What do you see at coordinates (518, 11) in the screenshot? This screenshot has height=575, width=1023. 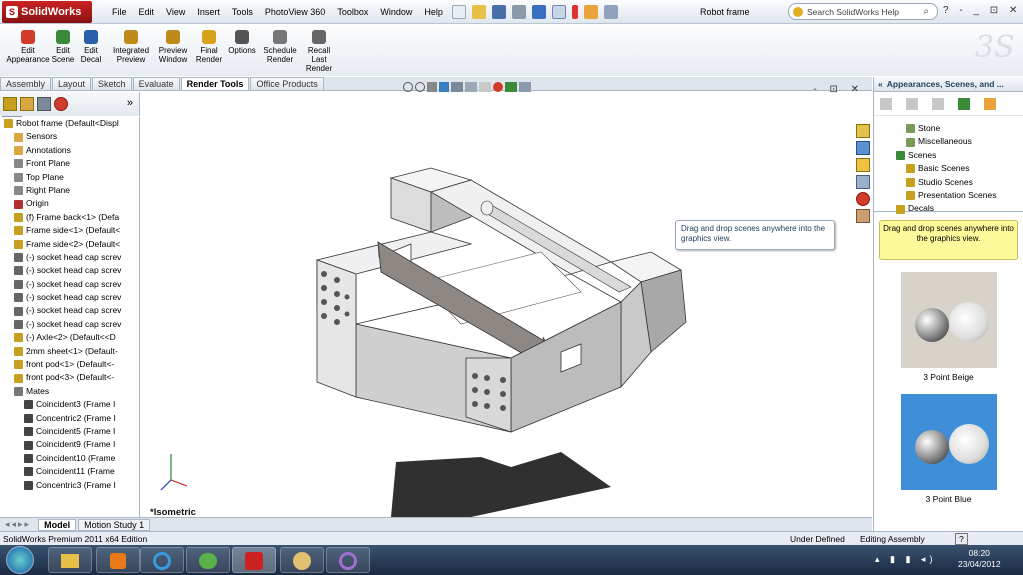 I see `print-icon` at bounding box center [518, 11].